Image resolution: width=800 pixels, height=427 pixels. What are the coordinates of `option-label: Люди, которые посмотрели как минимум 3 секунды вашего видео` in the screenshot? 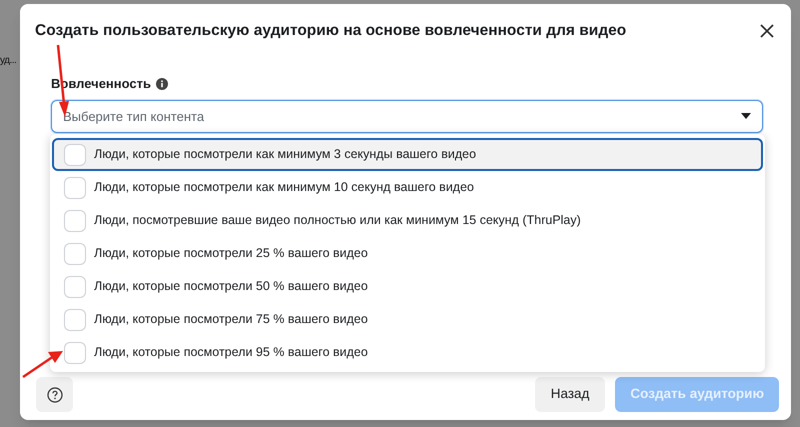 It's located at (285, 155).